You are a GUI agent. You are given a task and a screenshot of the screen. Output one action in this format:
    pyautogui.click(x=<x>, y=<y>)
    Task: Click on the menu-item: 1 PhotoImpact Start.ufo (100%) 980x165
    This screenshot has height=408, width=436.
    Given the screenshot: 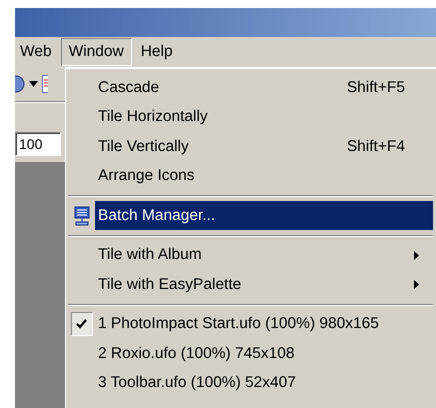 What is the action you would take?
    pyautogui.click(x=264, y=324)
    